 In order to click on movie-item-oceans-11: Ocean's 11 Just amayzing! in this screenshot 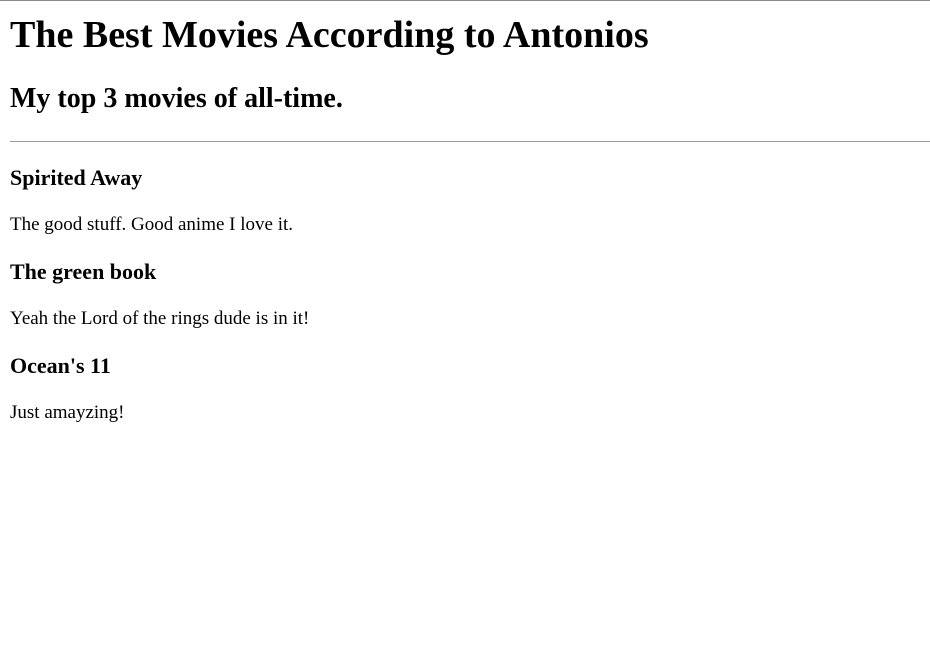, I will do `click(465, 377)`.